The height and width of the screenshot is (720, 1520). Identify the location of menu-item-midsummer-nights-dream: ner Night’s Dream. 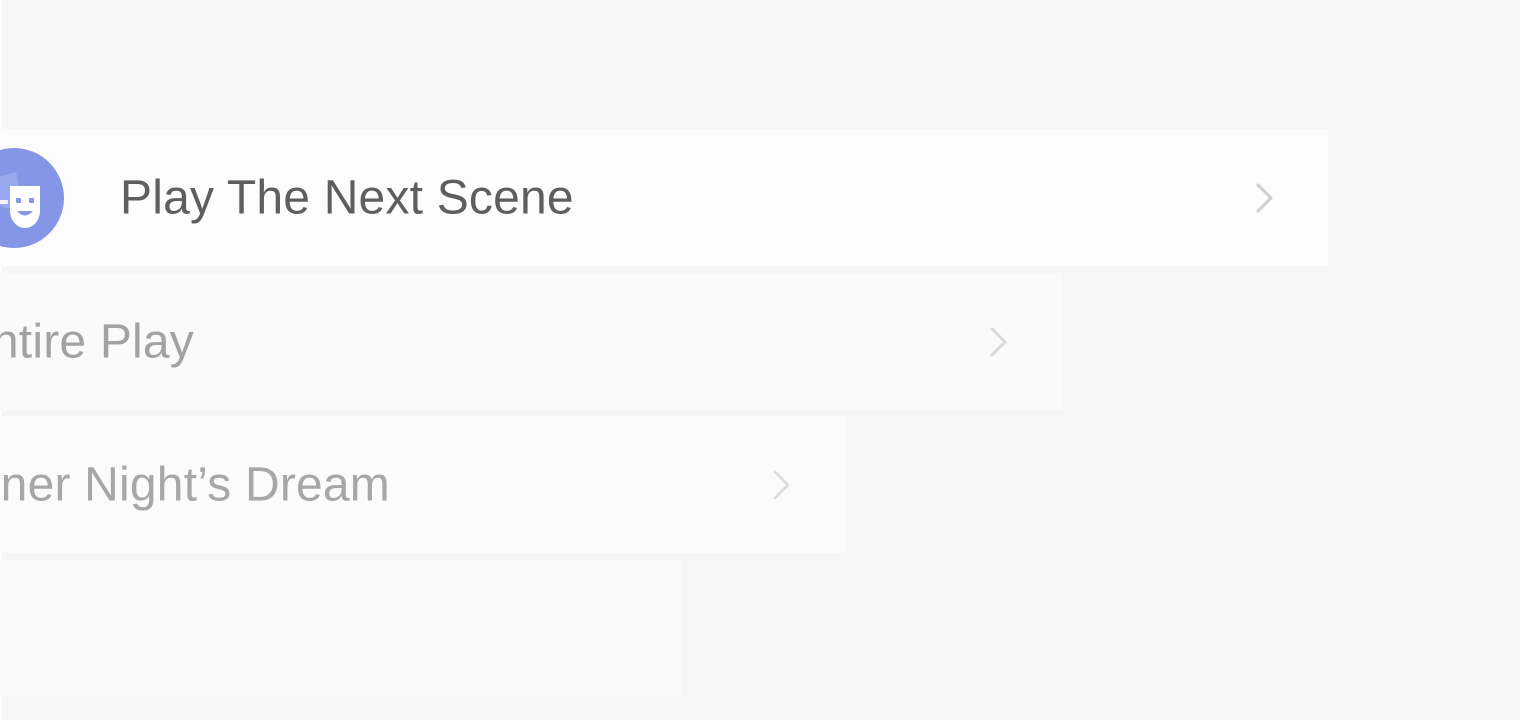
(422, 484).